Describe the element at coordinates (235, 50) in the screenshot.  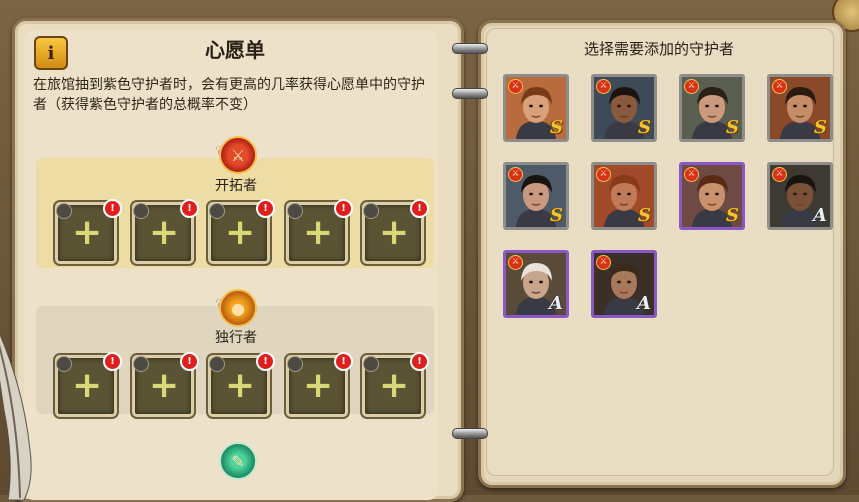
I see `wishlist-title: 心愿单` at that location.